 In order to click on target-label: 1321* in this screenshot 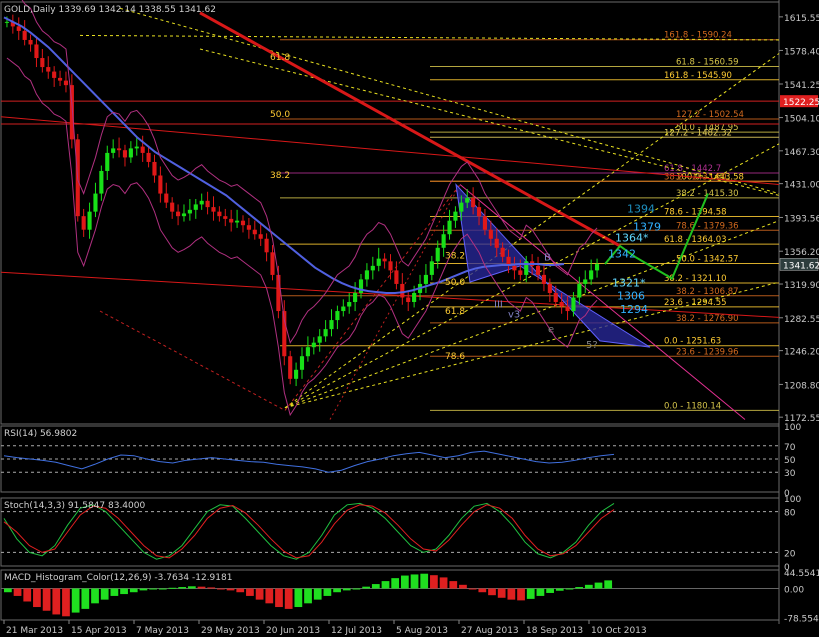, I will do `click(629, 283)`.